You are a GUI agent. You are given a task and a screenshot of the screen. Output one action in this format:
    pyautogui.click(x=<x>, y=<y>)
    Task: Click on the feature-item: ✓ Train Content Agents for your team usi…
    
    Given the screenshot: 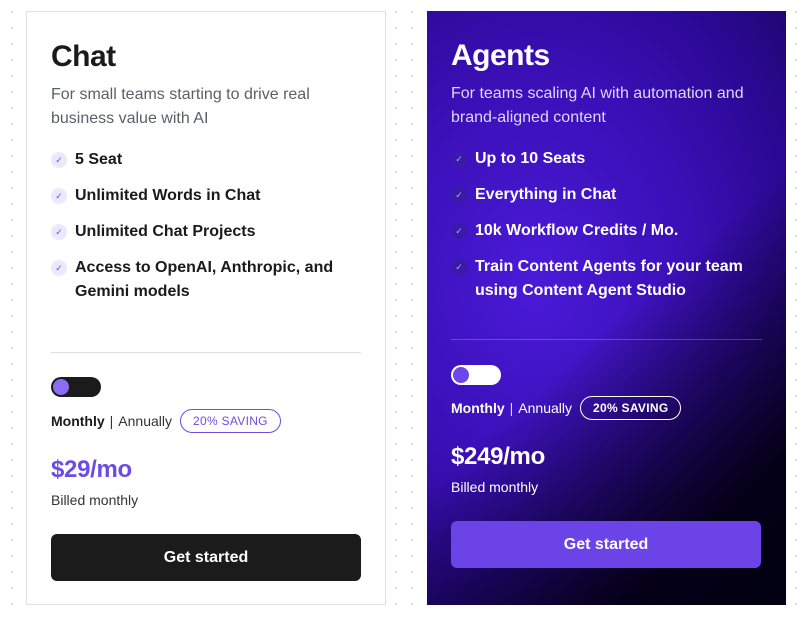 What is the action you would take?
    pyautogui.click(x=606, y=279)
    